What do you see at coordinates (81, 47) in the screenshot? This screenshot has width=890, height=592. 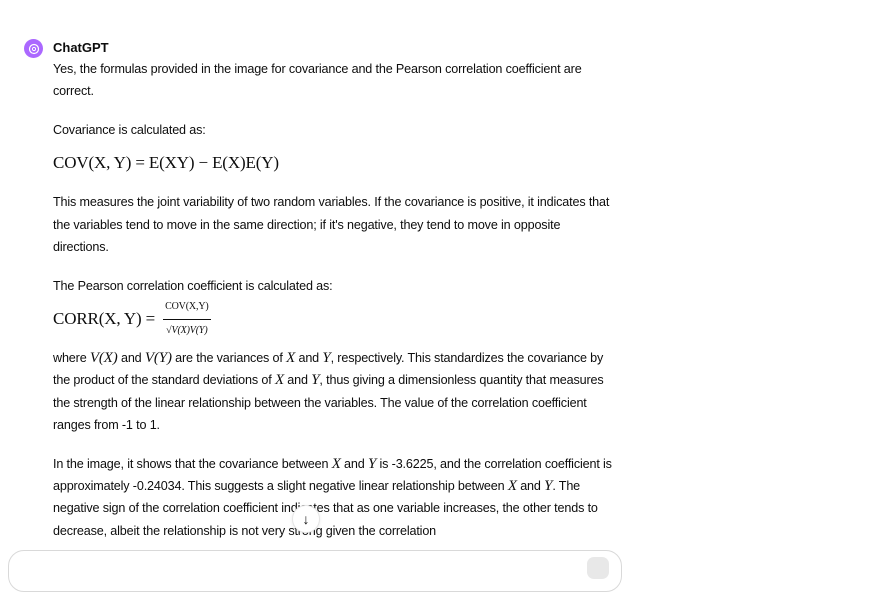 I see `message-author: ChatGPT` at bounding box center [81, 47].